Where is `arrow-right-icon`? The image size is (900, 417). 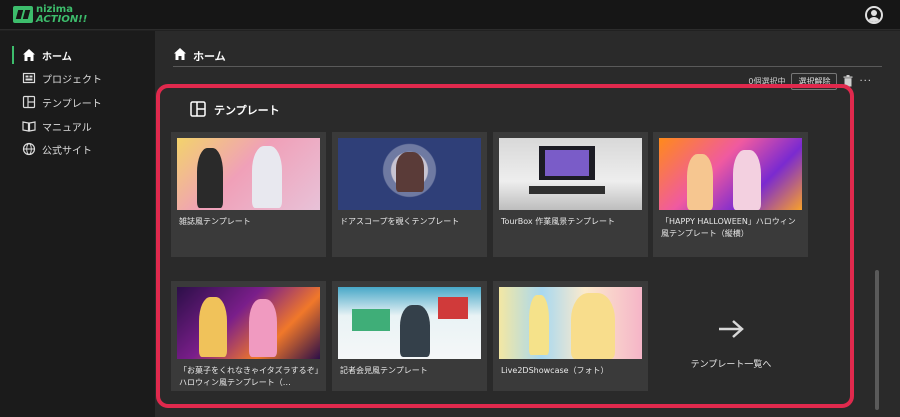
arrow-right-icon is located at coordinates (731, 329).